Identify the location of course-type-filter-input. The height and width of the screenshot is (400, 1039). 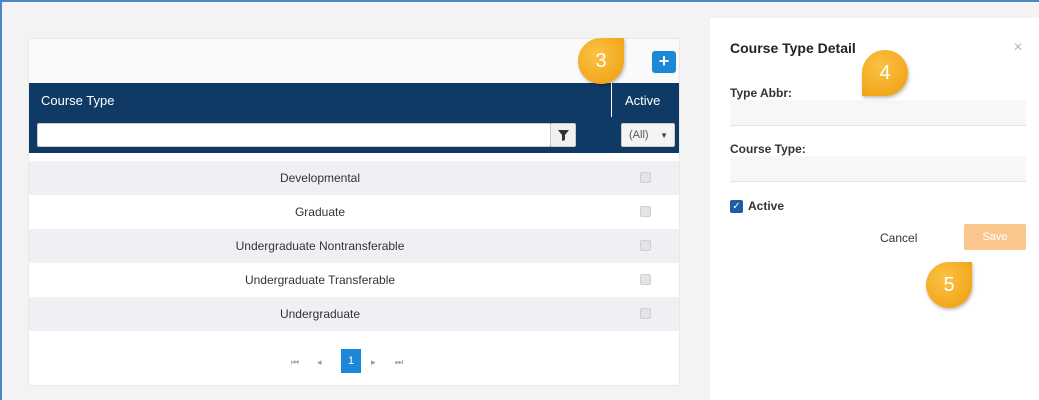
(294, 135).